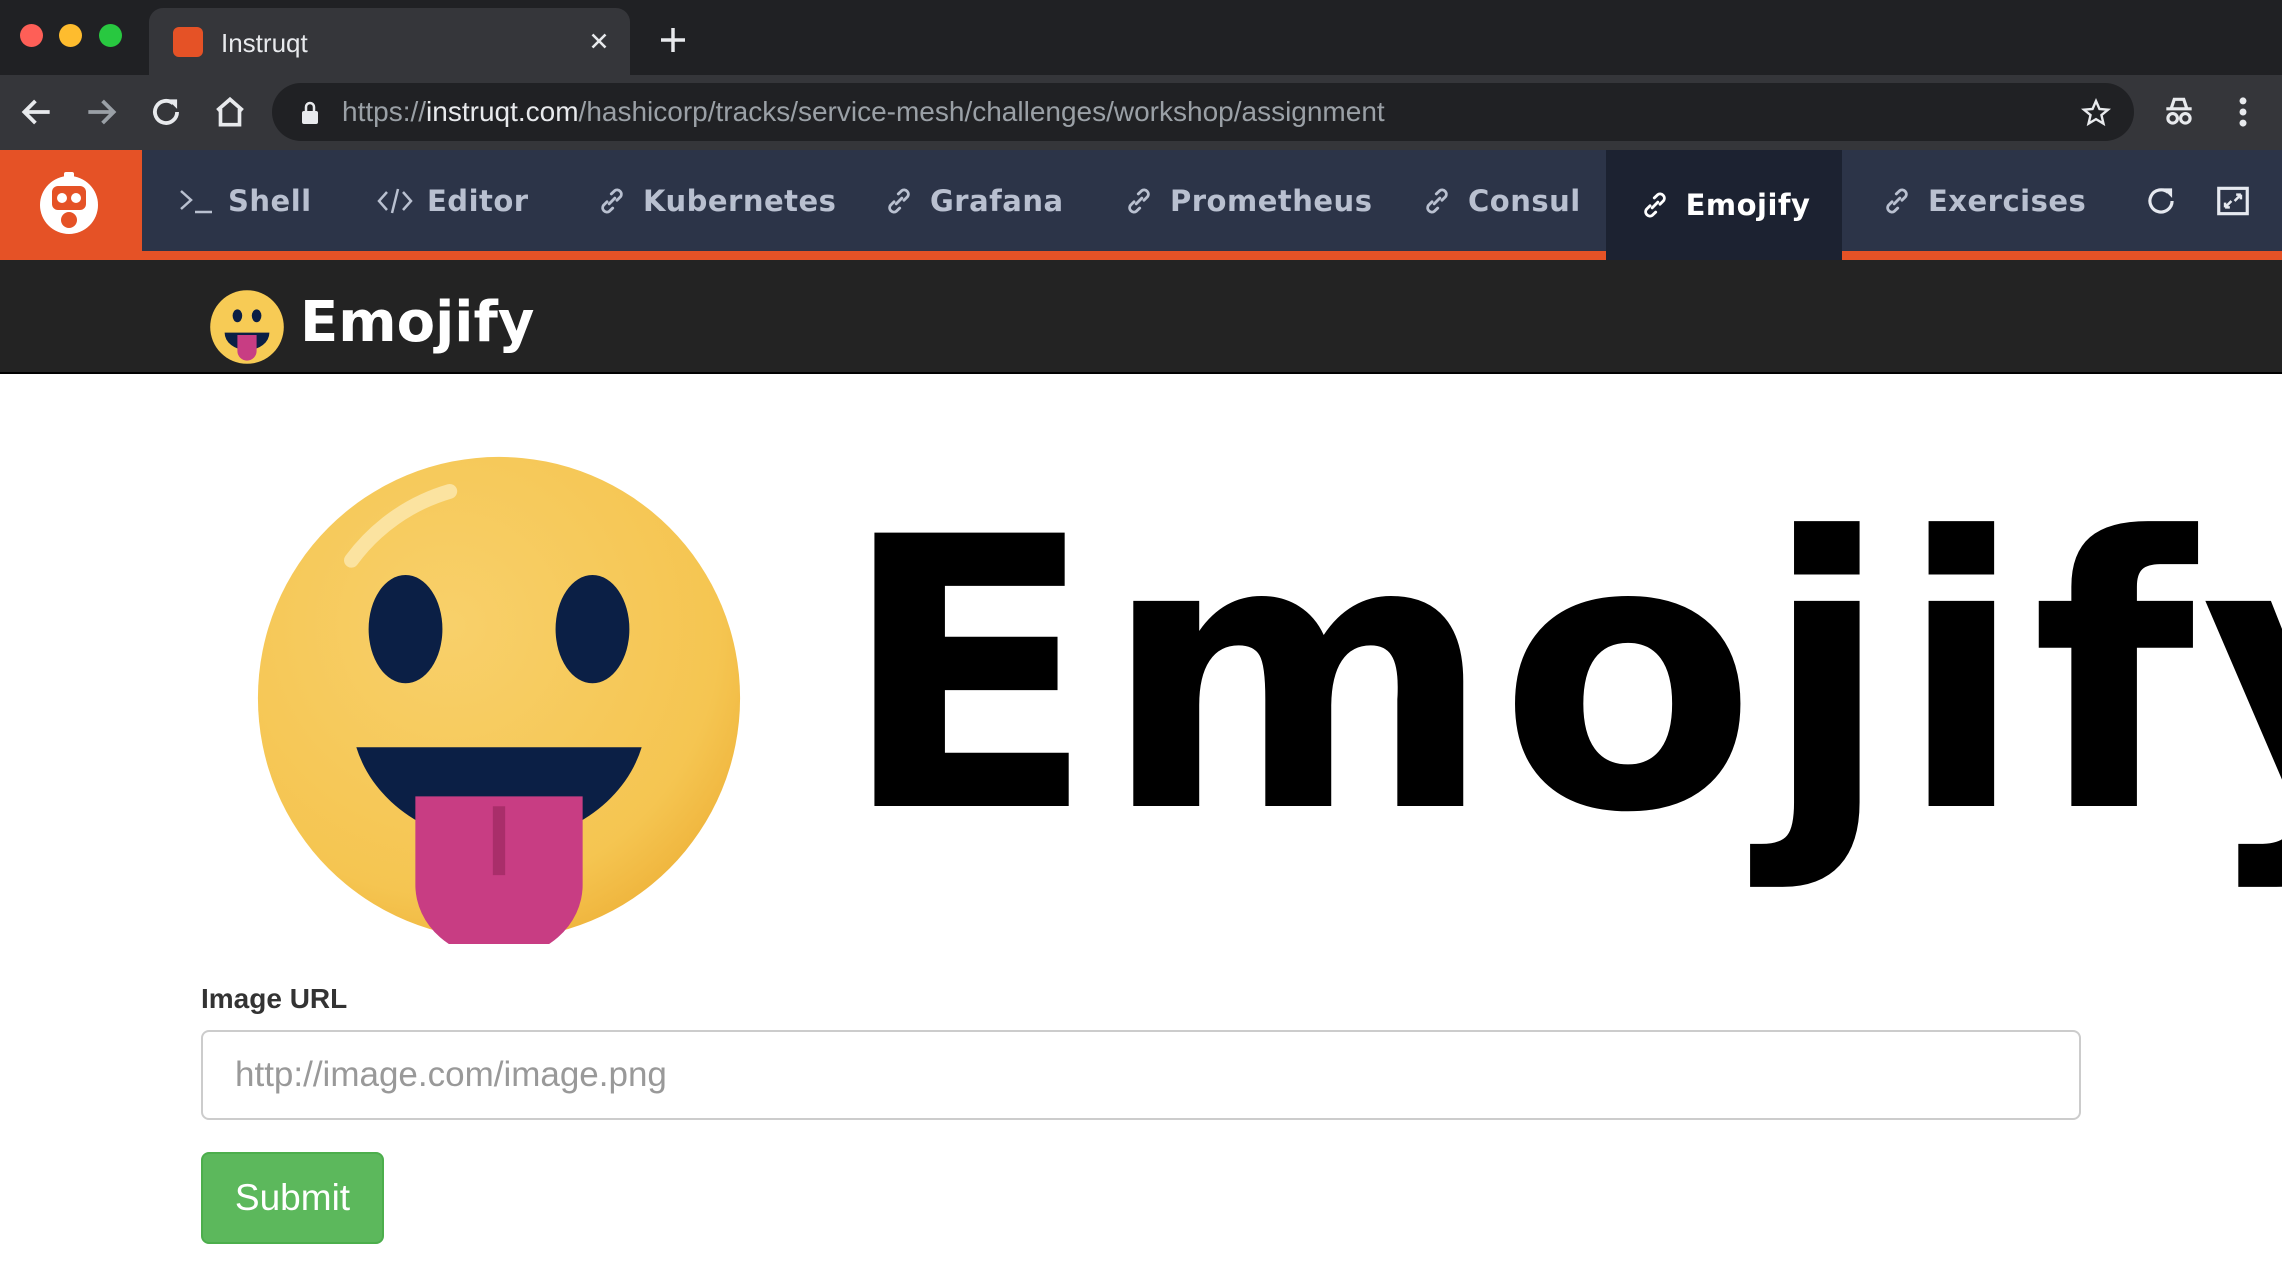  What do you see at coordinates (1271, 200) in the screenshot?
I see `tab-prometheus-label: Prometheus` at bounding box center [1271, 200].